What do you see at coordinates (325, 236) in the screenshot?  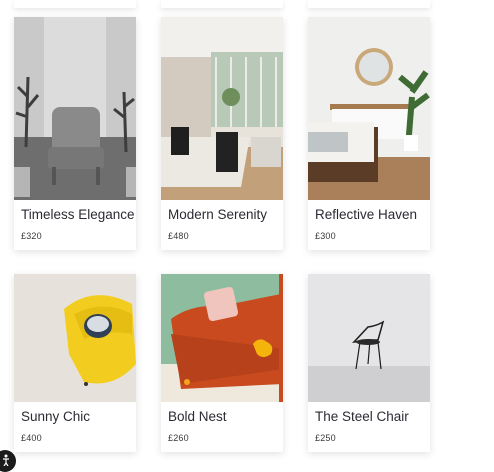 I see `product-price: £300` at bounding box center [325, 236].